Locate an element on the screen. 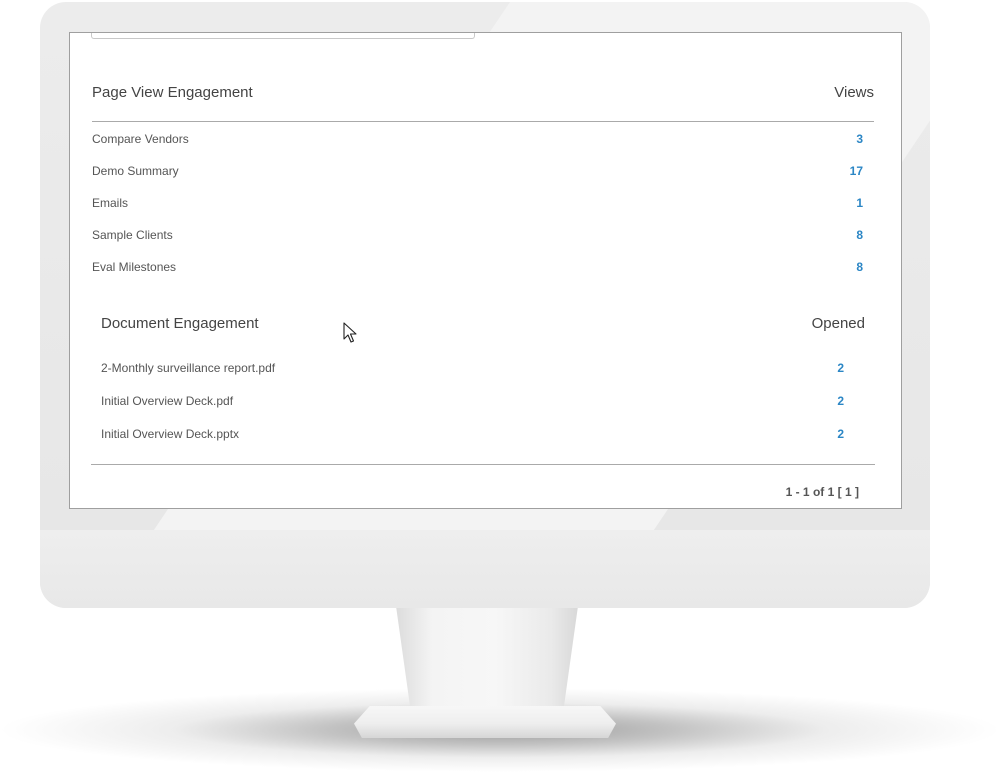  document-name: Initial Overview Deck.pptx is located at coordinates (170, 434).